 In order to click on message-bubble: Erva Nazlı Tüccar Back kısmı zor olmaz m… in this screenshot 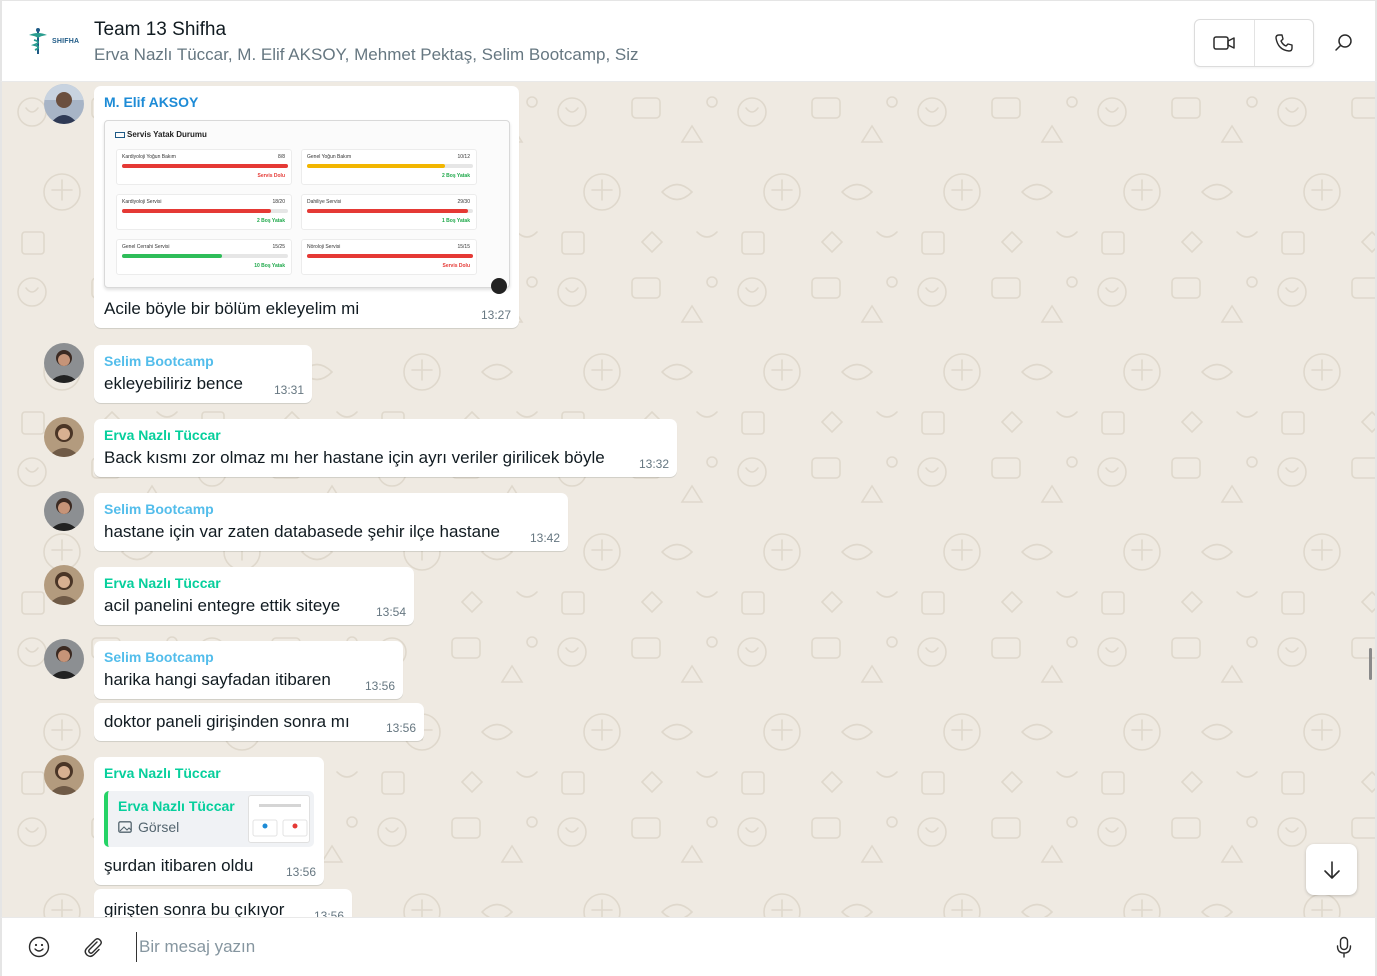, I will do `click(385, 448)`.